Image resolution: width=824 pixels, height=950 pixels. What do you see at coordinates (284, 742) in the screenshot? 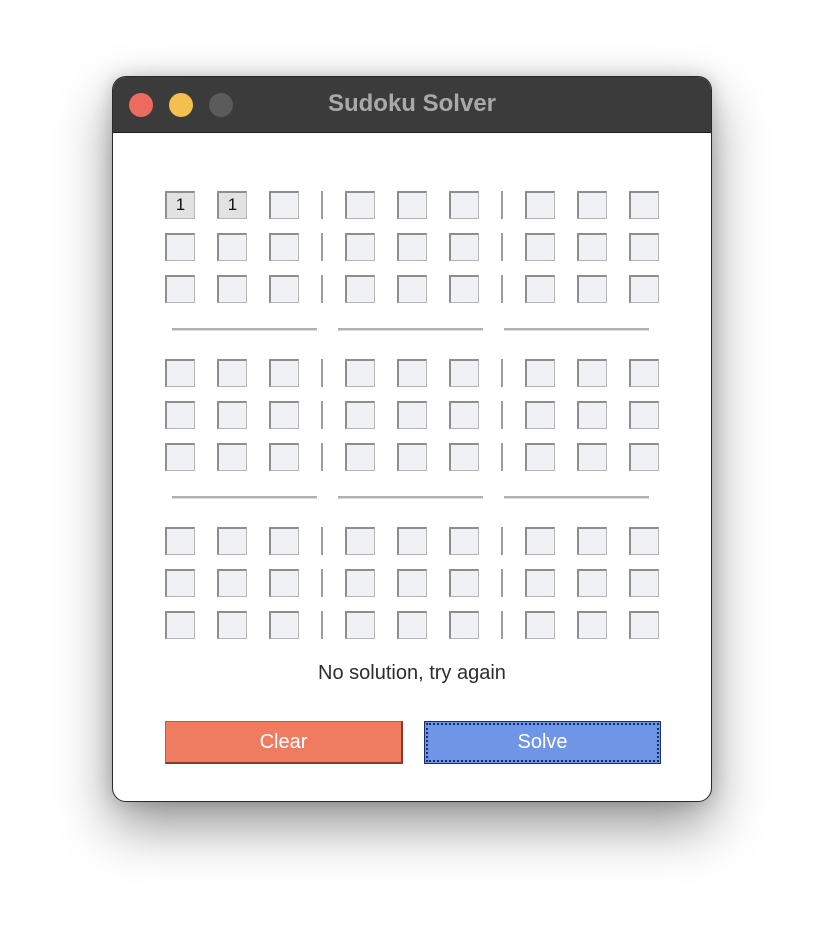
I see `clear-button: Clear` at bounding box center [284, 742].